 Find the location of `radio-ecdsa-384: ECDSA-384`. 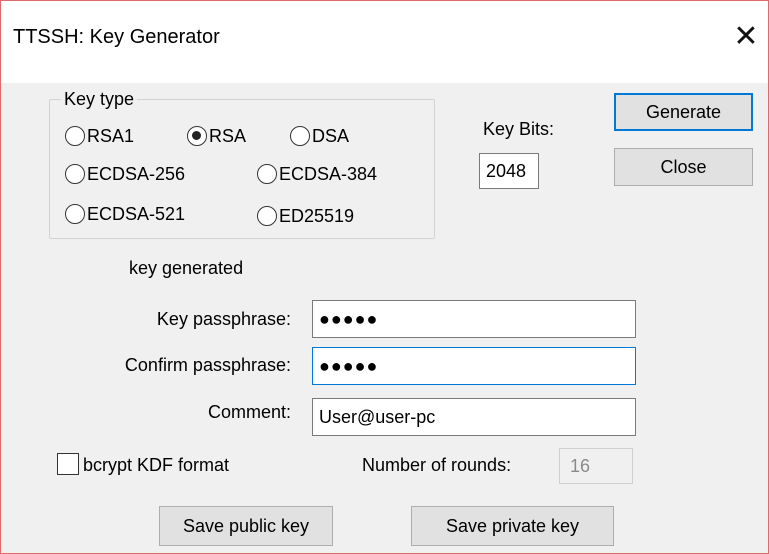

radio-ecdsa-384: ECDSA-384 is located at coordinates (317, 174).